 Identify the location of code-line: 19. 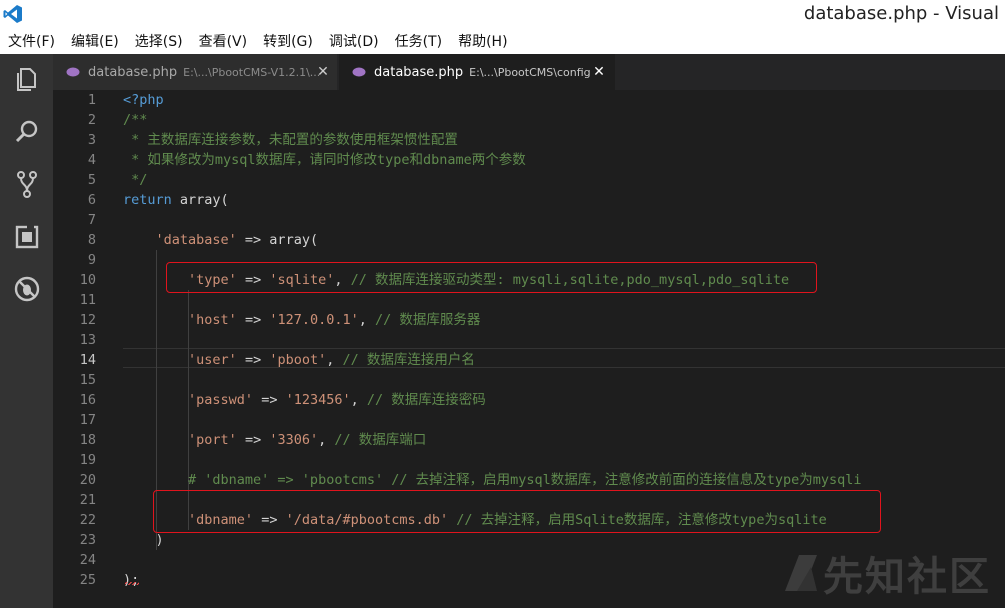
(529, 460).